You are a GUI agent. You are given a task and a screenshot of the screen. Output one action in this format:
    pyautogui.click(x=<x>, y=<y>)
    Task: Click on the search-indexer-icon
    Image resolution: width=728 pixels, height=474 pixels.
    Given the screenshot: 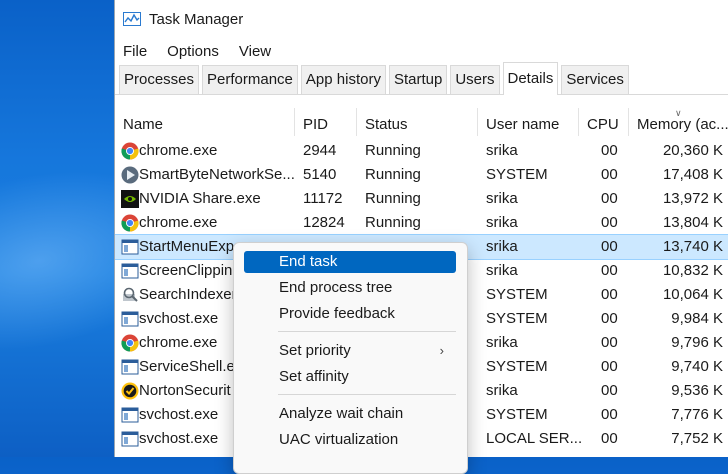 What is the action you would take?
    pyautogui.click(x=130, y=295)
    